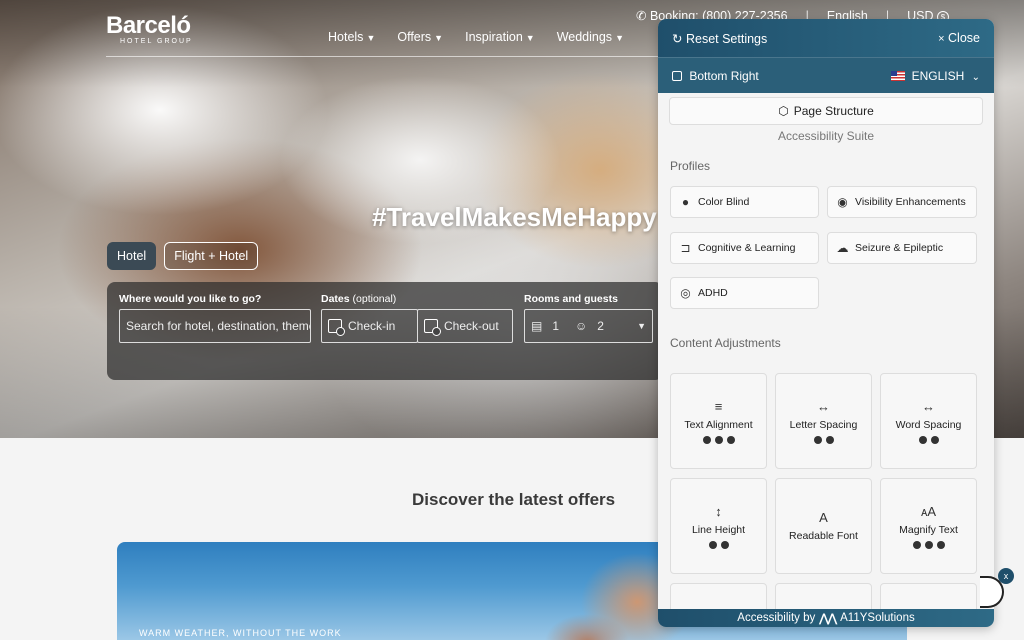 The height and width of the screenshot is (640, 1024). Describe the element at coordinates (928, 526) in the screenshot. I see `adjust-magnify-text: ᴀA Magnify Text` at that location.